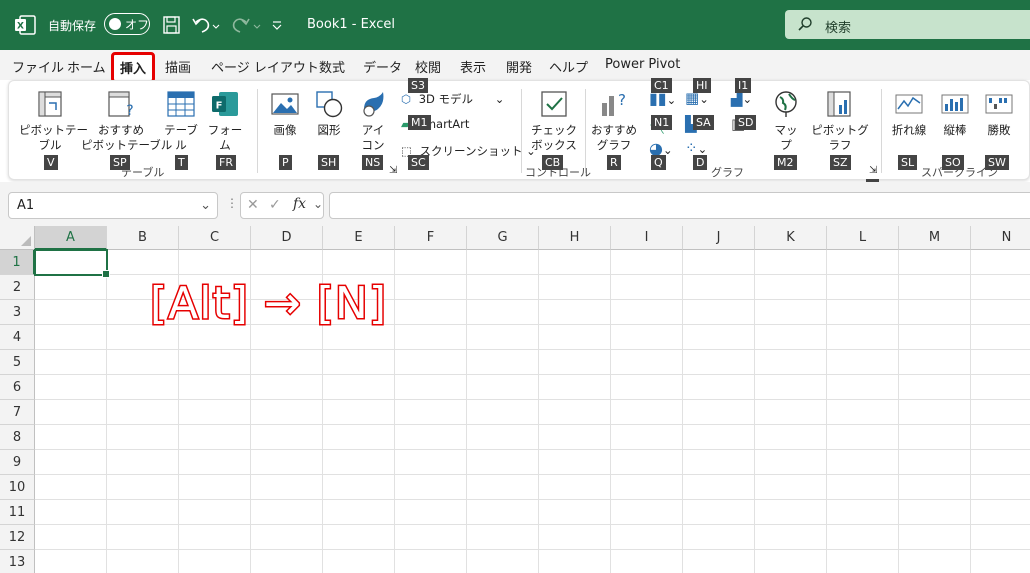  What do you see at coordinates (226, 162) in the screenshot?
I see `keytip-FR: FR` at bounding box center [226, 162].